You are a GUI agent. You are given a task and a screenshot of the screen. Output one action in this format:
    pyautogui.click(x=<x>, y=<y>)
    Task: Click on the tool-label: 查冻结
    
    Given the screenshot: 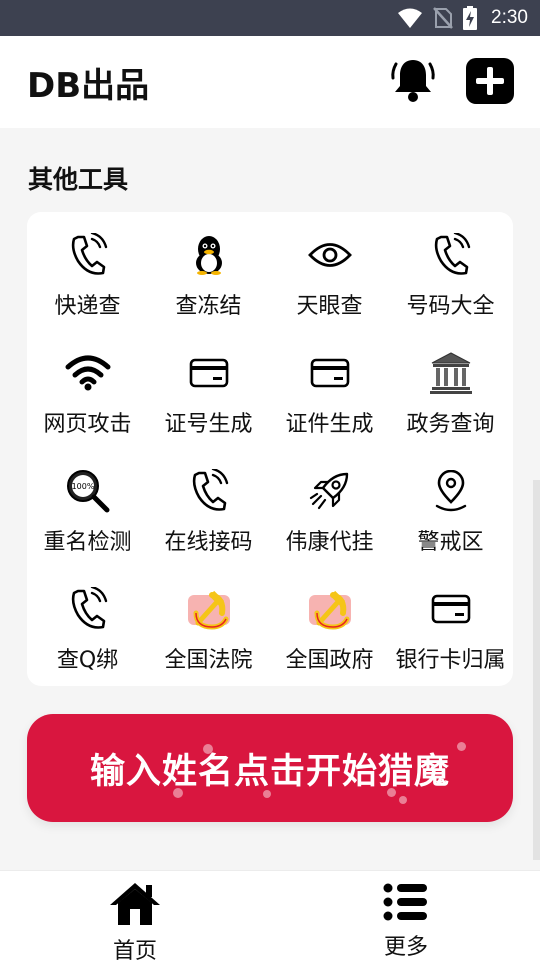 What is the action you would take?
    pyautogui.click(x=208, y=306)
    